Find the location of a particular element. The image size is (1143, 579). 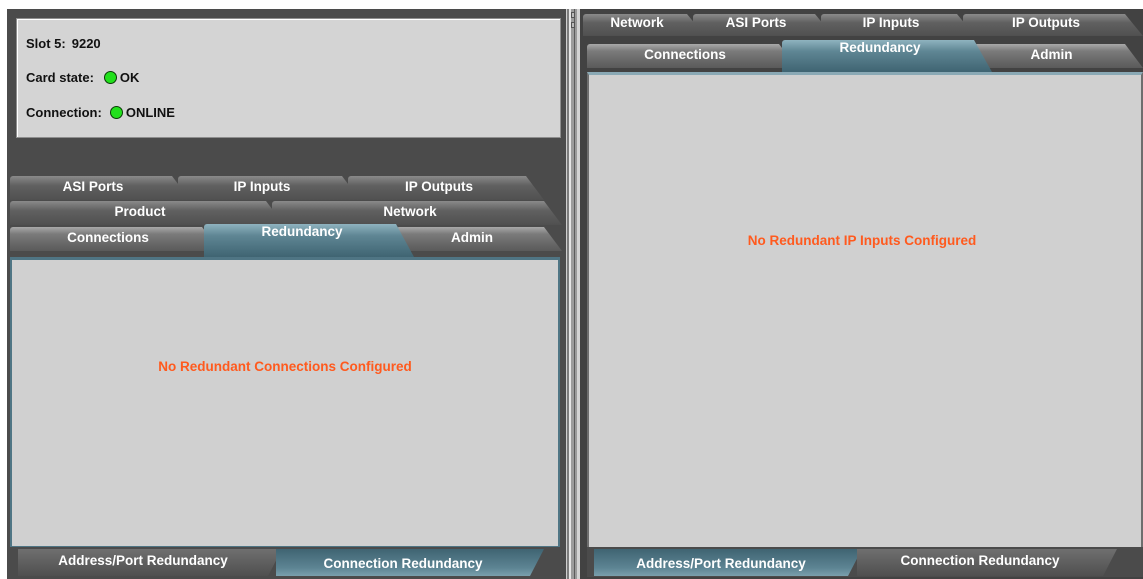

tab-product: Product is located at coordinates (147, 213).